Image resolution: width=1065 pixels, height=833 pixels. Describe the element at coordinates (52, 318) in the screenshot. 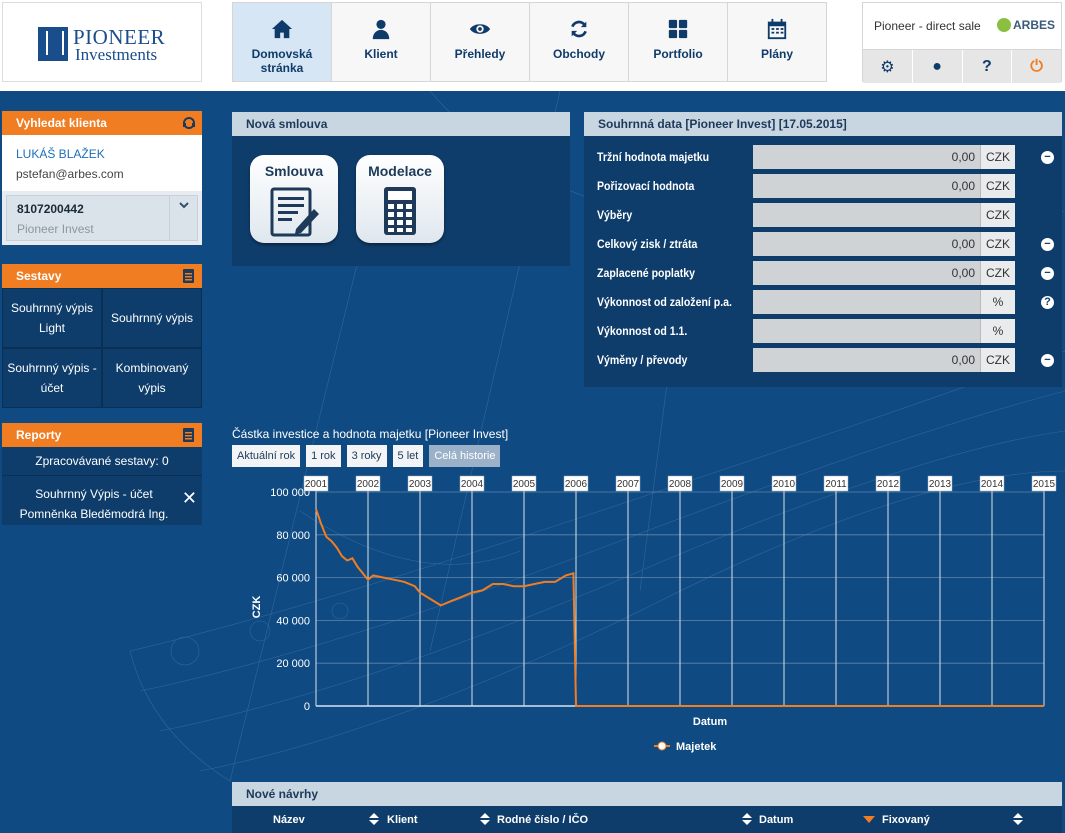

I see `sestava-item: Souhrnný výpis Light` at that location.